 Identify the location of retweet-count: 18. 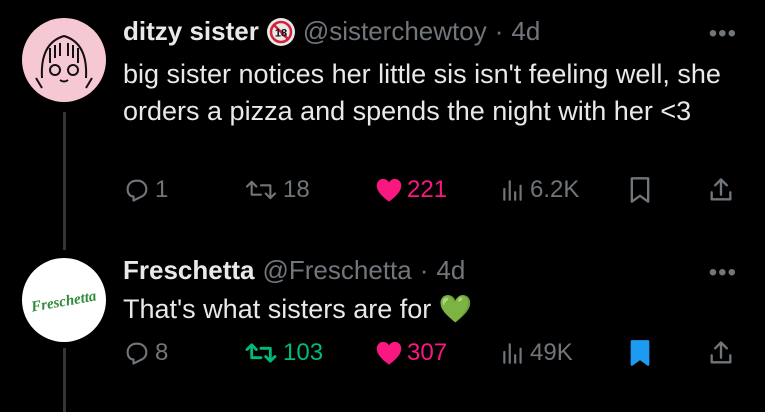
(296, 189).